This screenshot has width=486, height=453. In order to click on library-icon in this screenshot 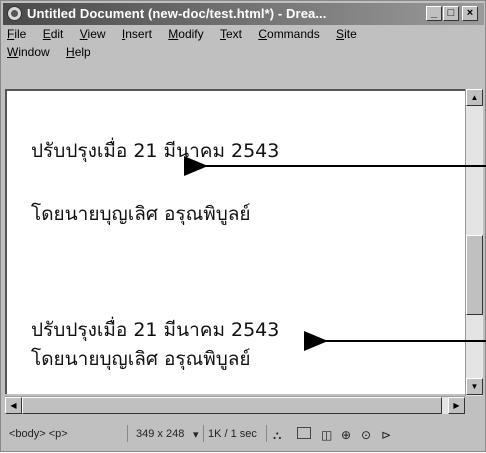, I will do `click(304, 433)`.